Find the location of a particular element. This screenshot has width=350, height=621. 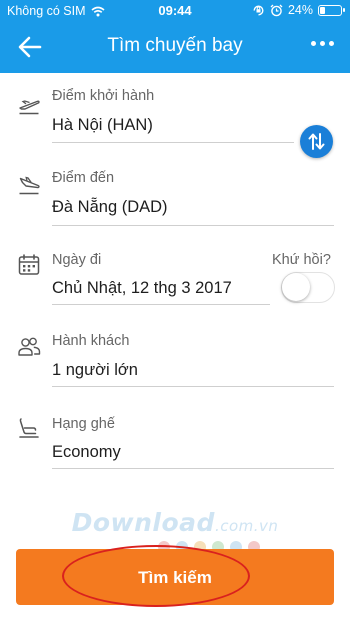

destination-value: Đà Nẵng (DAD) is located at coordinates (110, 207).